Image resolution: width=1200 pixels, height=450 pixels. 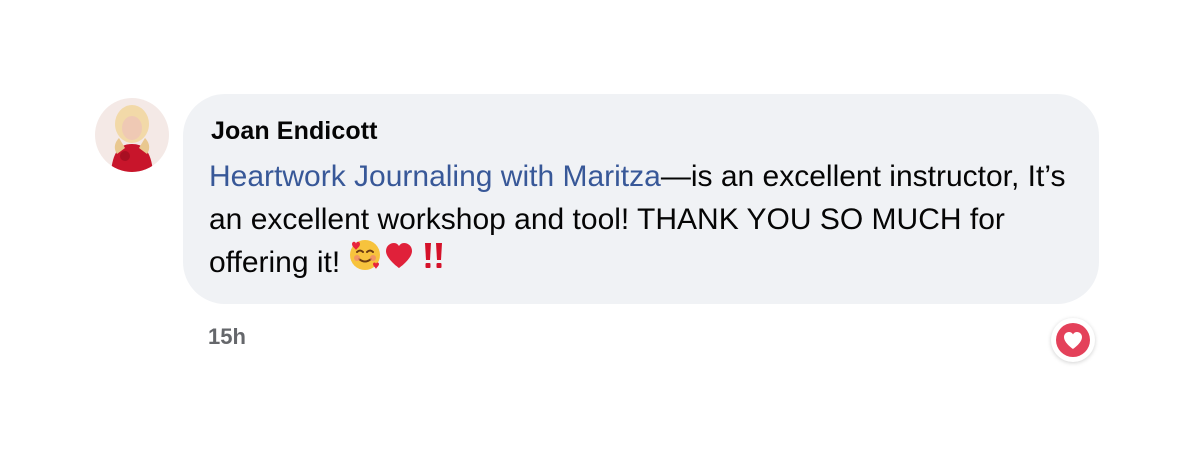 I want to click on mention-link: Heartwork Journaling with Maritza, so click(x=435, y=176).